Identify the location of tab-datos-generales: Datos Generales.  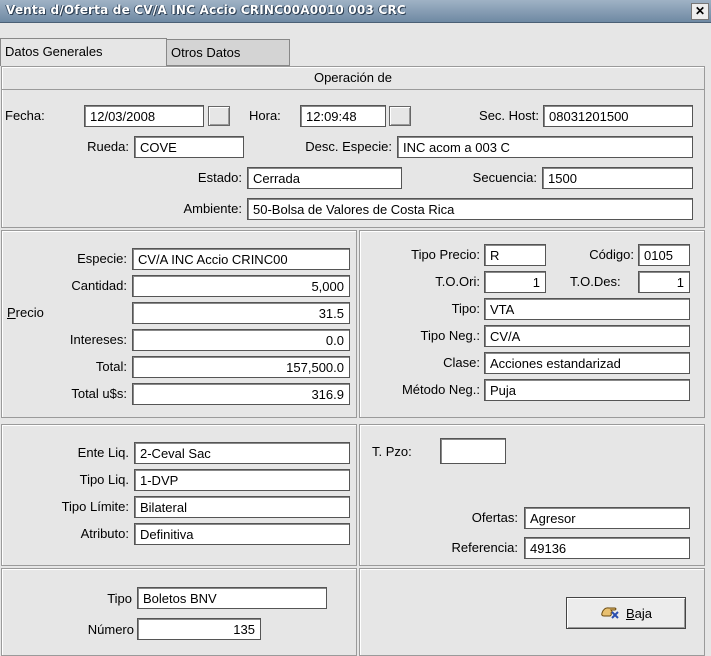
(83, 52).